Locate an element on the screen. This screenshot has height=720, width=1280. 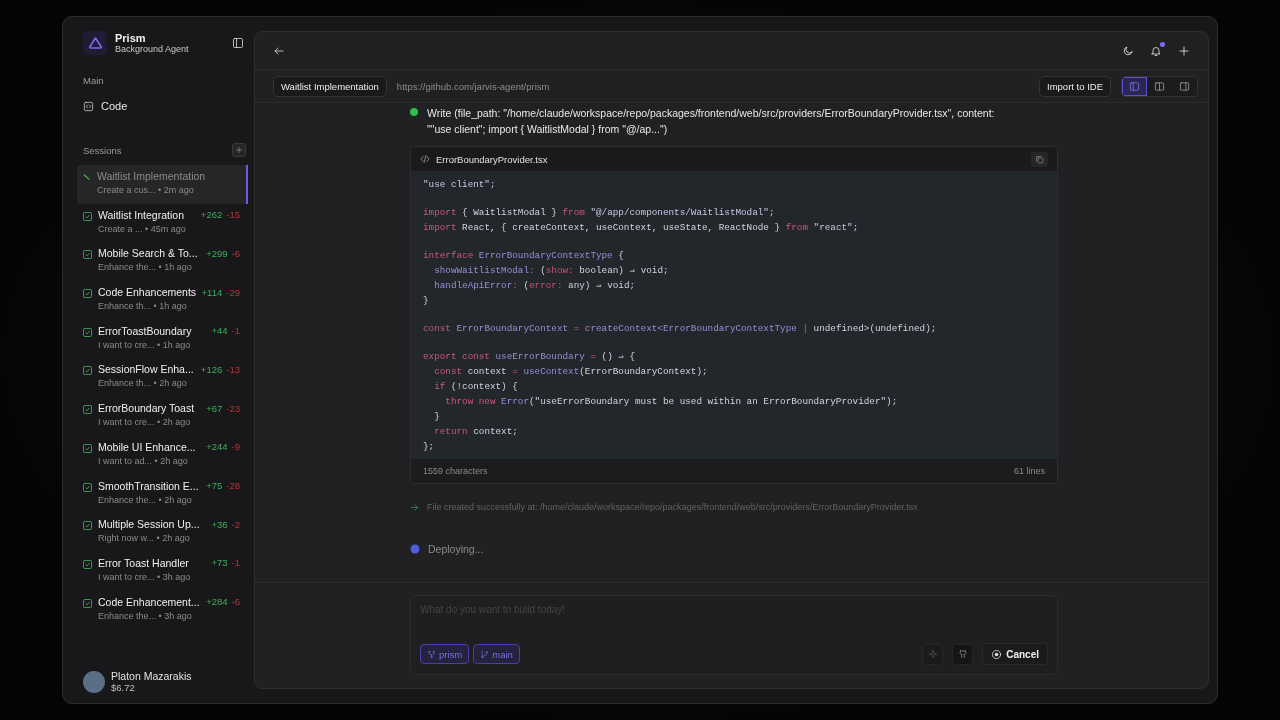
lines-added: +244 is located at coordinates (217, 447).